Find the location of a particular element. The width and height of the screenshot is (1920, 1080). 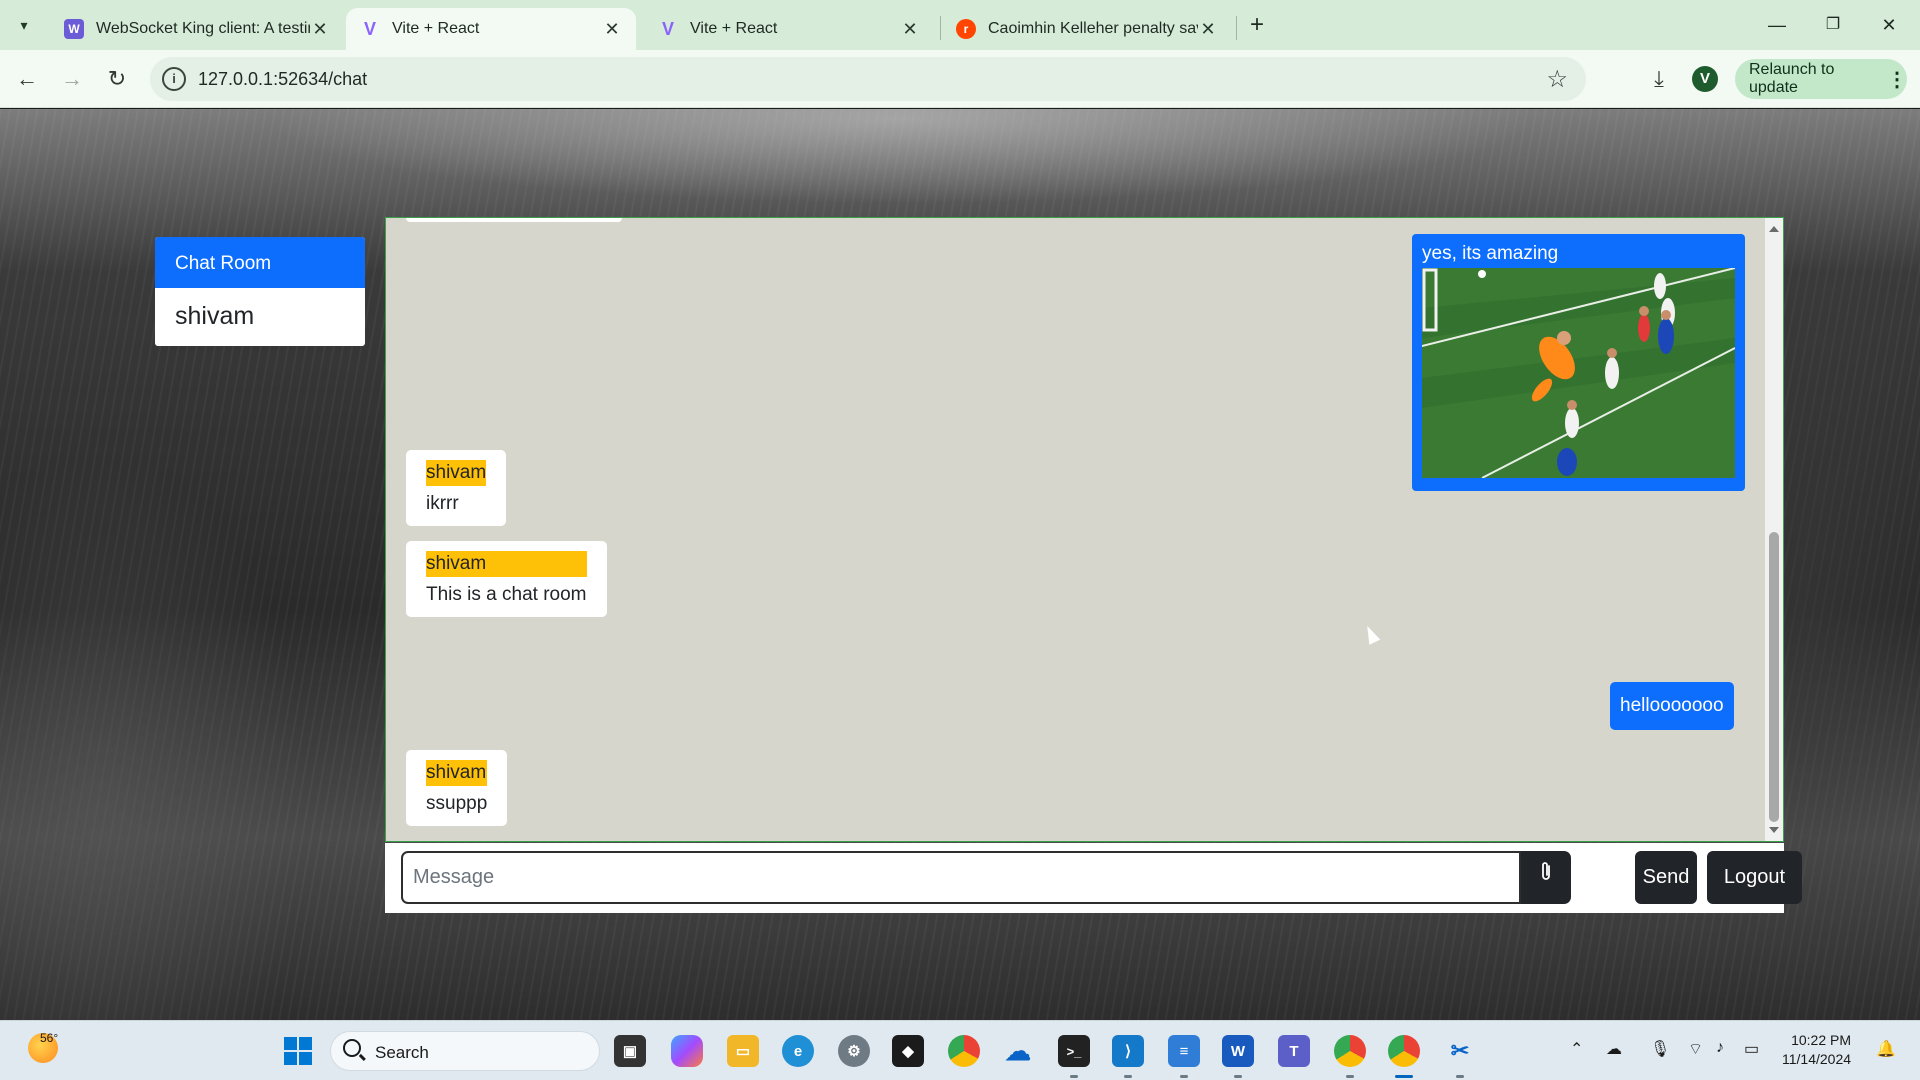

wifi-icon: ⌔ is located at coordinates (1695, 1049).